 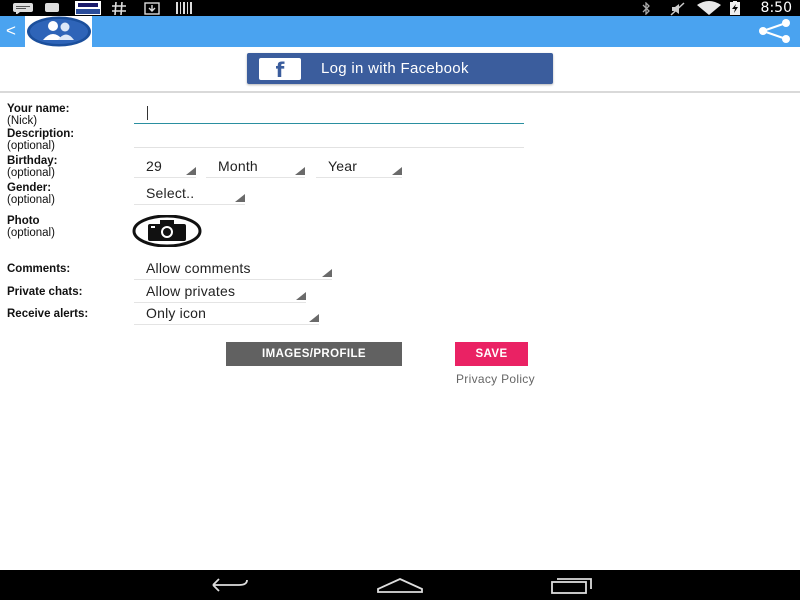 What do you see at coordinates (31, 233) in the screenshot?
I see `photo-label-sub: (optional)` at bounding box center [31, 233].